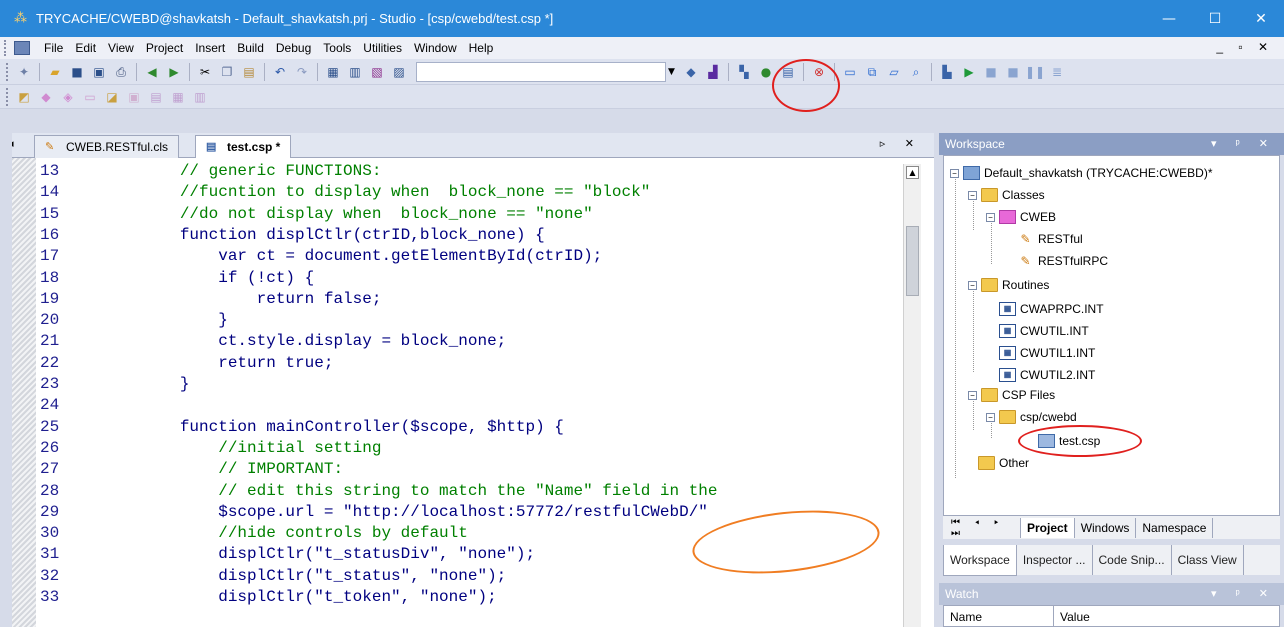 The width and height of the screenshot is (1284, 627). Describe the element at coordinates (333, 72) in the screenshot. I see `view-icon-1: ▦` at that location.